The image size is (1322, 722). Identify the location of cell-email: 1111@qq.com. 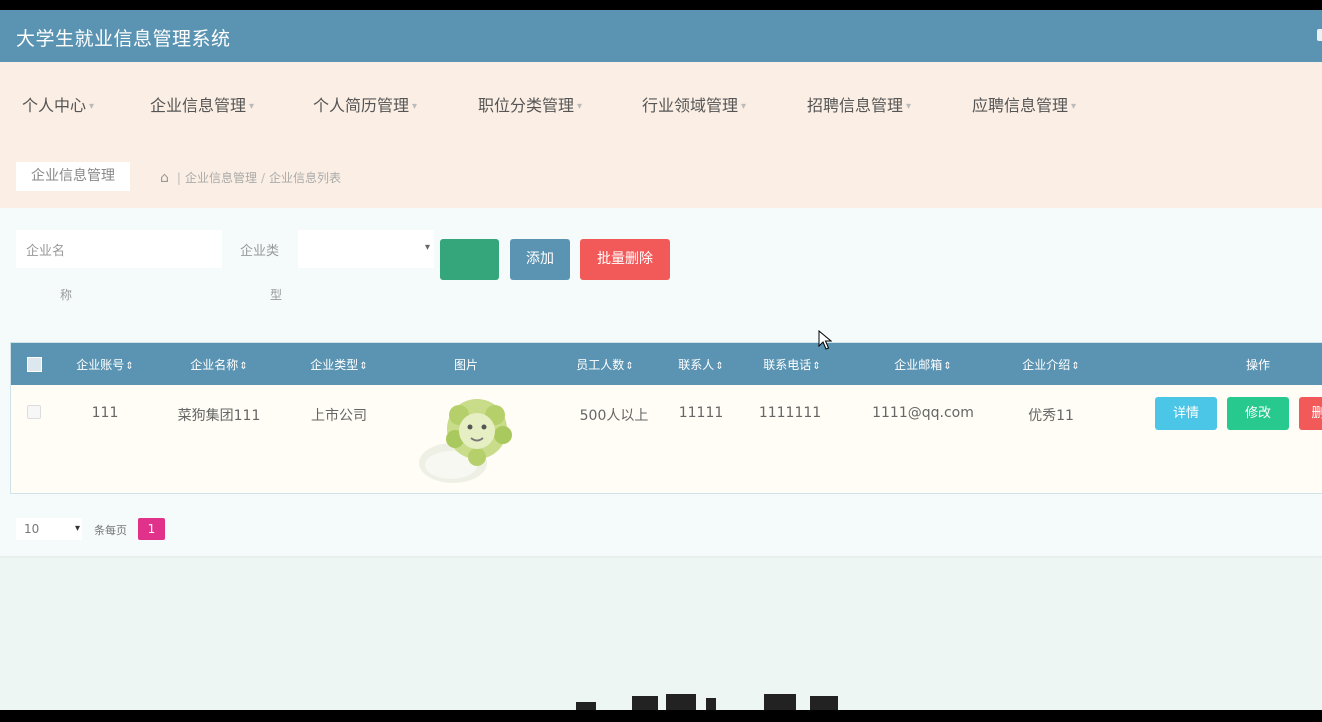
(923, 413).